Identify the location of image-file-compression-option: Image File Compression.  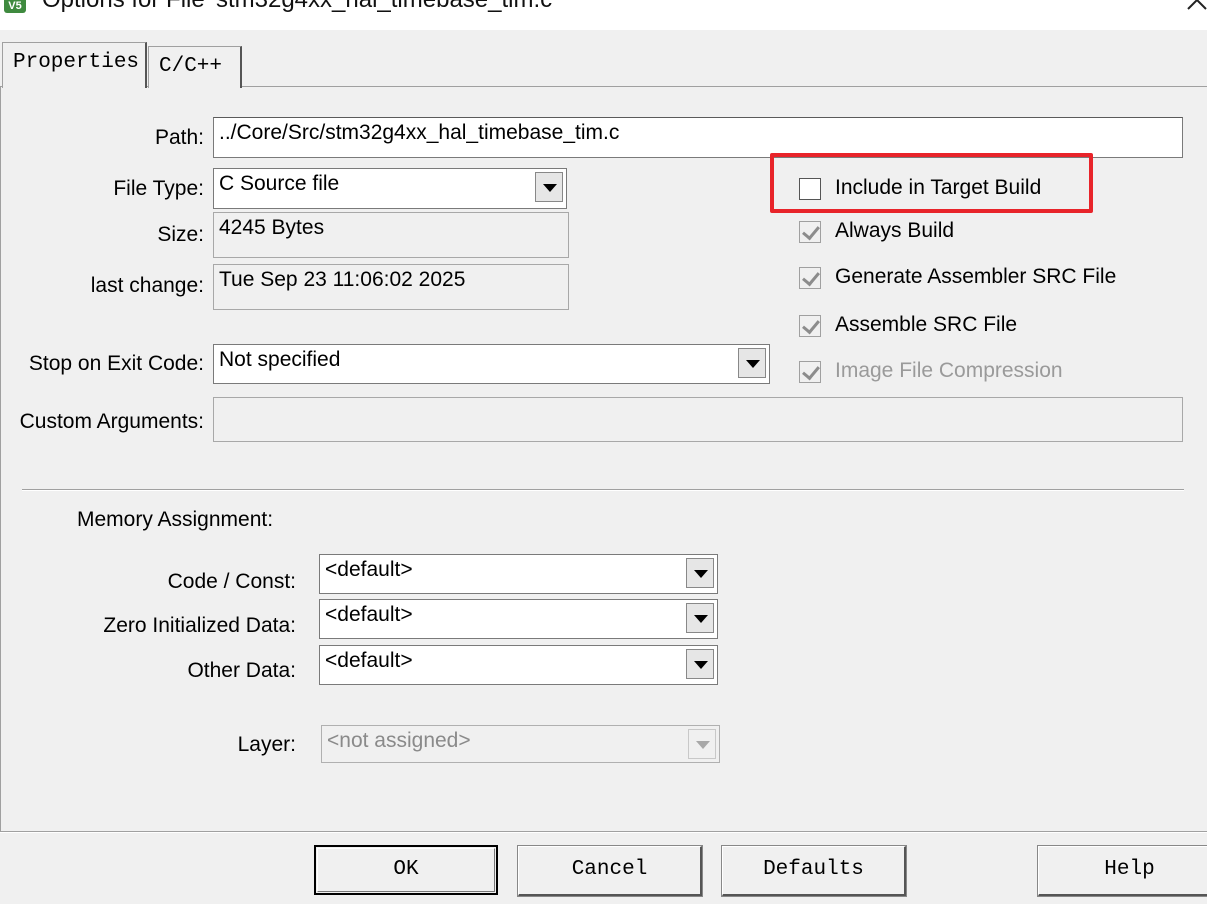
(949, 373).